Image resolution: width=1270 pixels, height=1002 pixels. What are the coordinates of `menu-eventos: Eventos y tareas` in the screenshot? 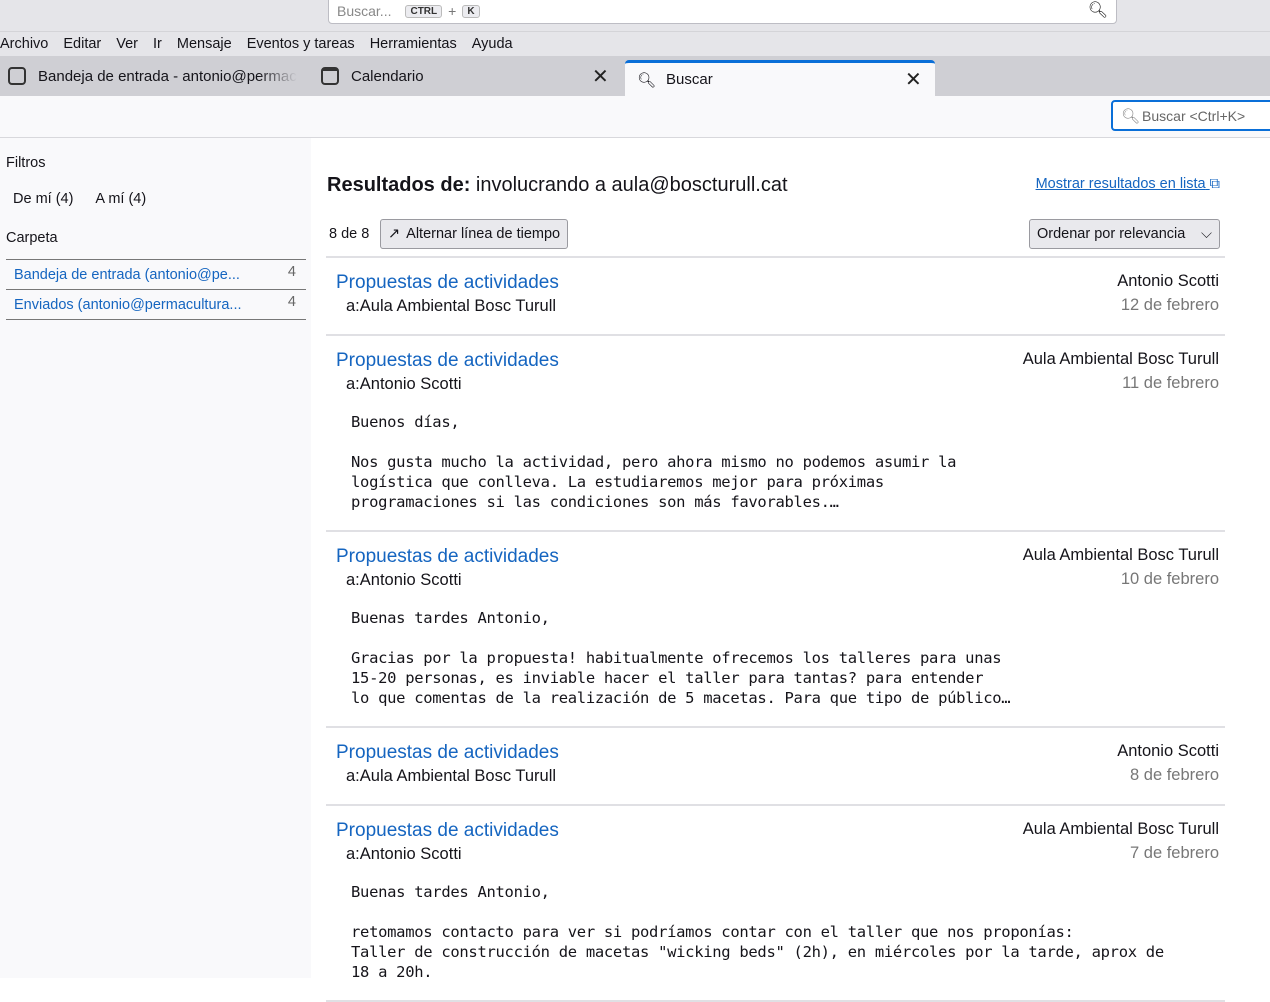 It's located at (301, 44).